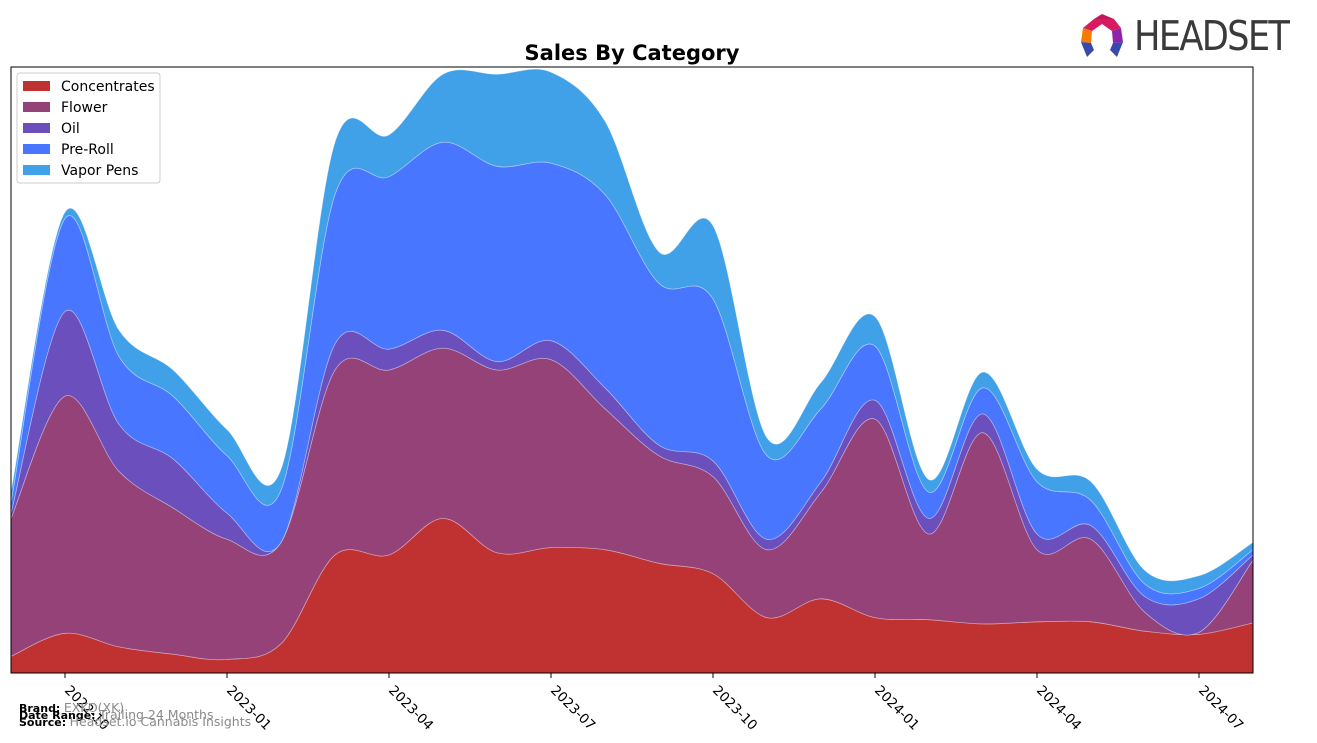  What do you see at coordinates (43, 722) in the screenshot?
I see `source-label: Source:` at bounding box center [43, 722].